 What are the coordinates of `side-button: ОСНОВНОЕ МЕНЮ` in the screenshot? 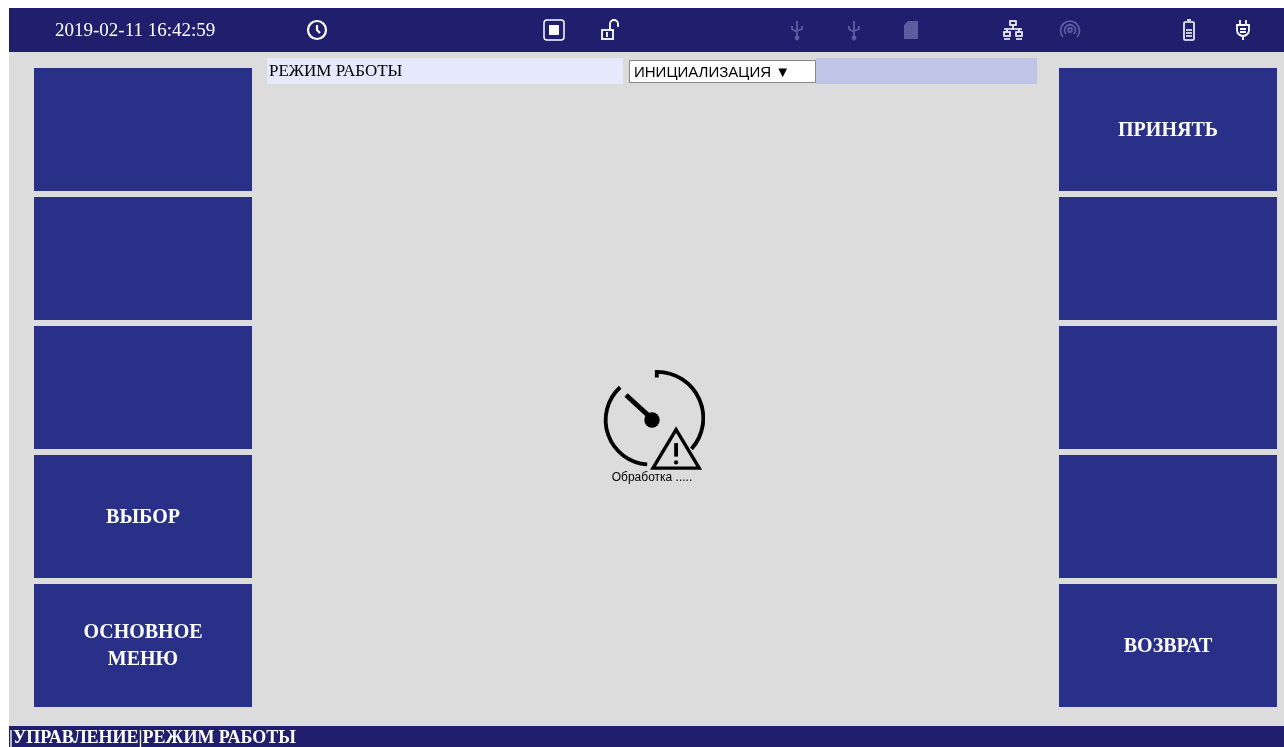 It's located at (143, 645).